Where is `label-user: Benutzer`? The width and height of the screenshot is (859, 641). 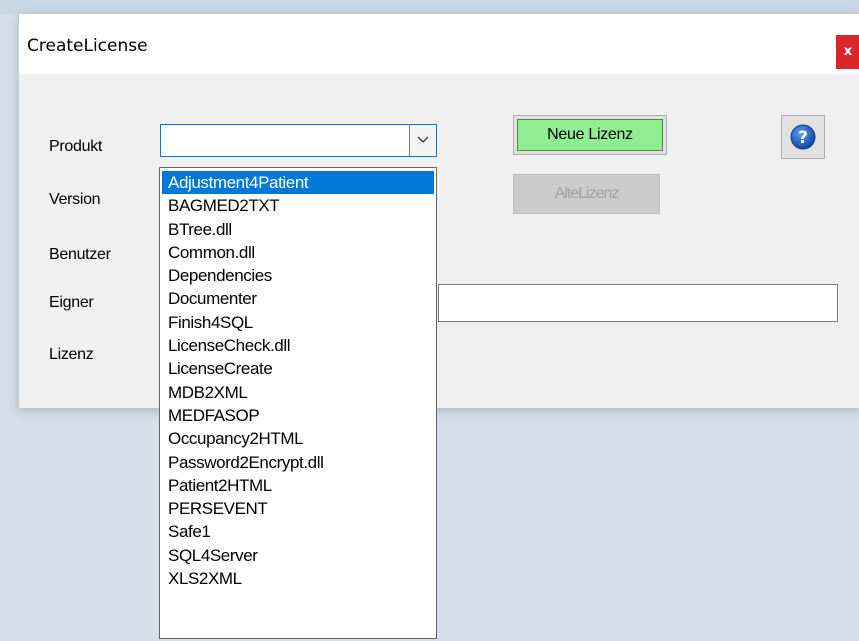
label-user: Benutzer is located at coordinates (80, 254).